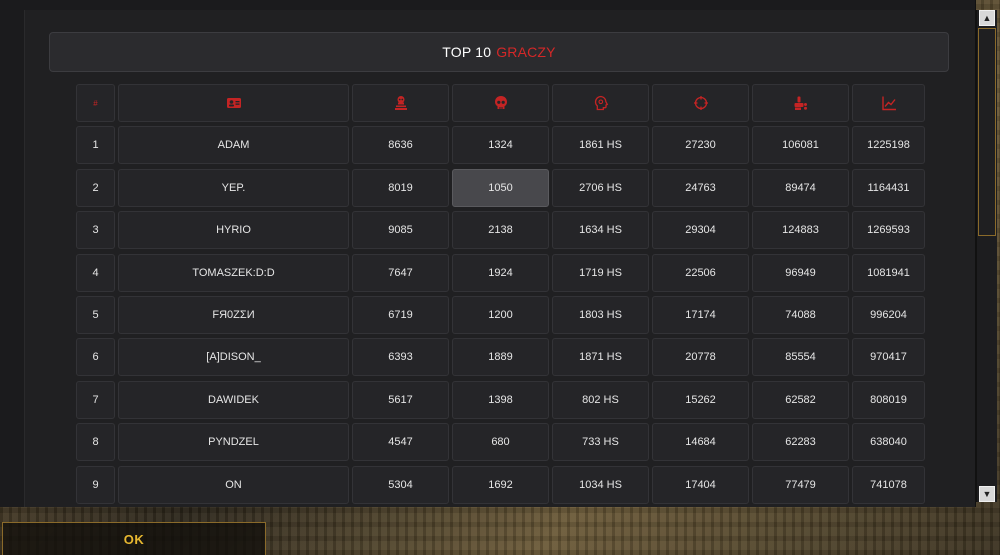  I want to click on shots-cell: 22506, so click(700, 272).